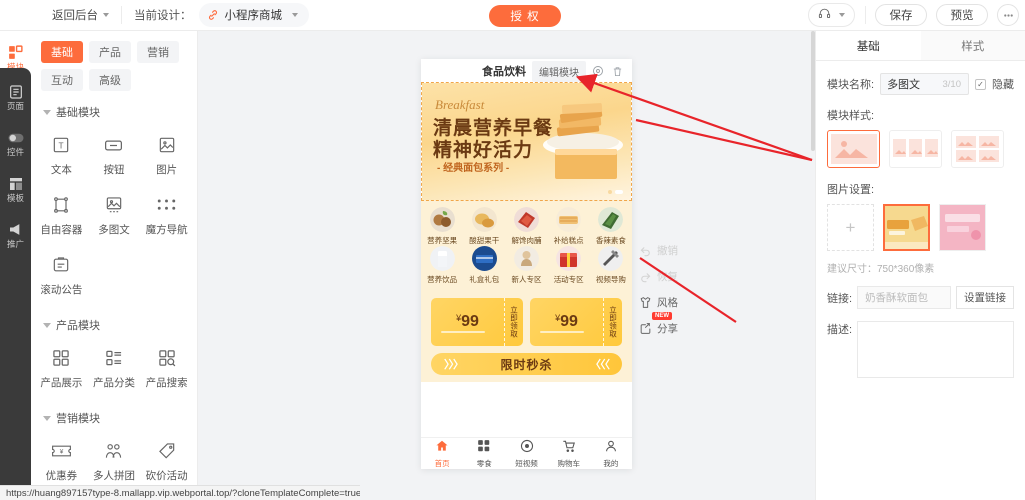 This screenshot has height=500, width=1025. What do you see at coordinates (985, 297) in the screenshot?
I see `set-link-button: 设置链接` at bounding box center [985, 297].